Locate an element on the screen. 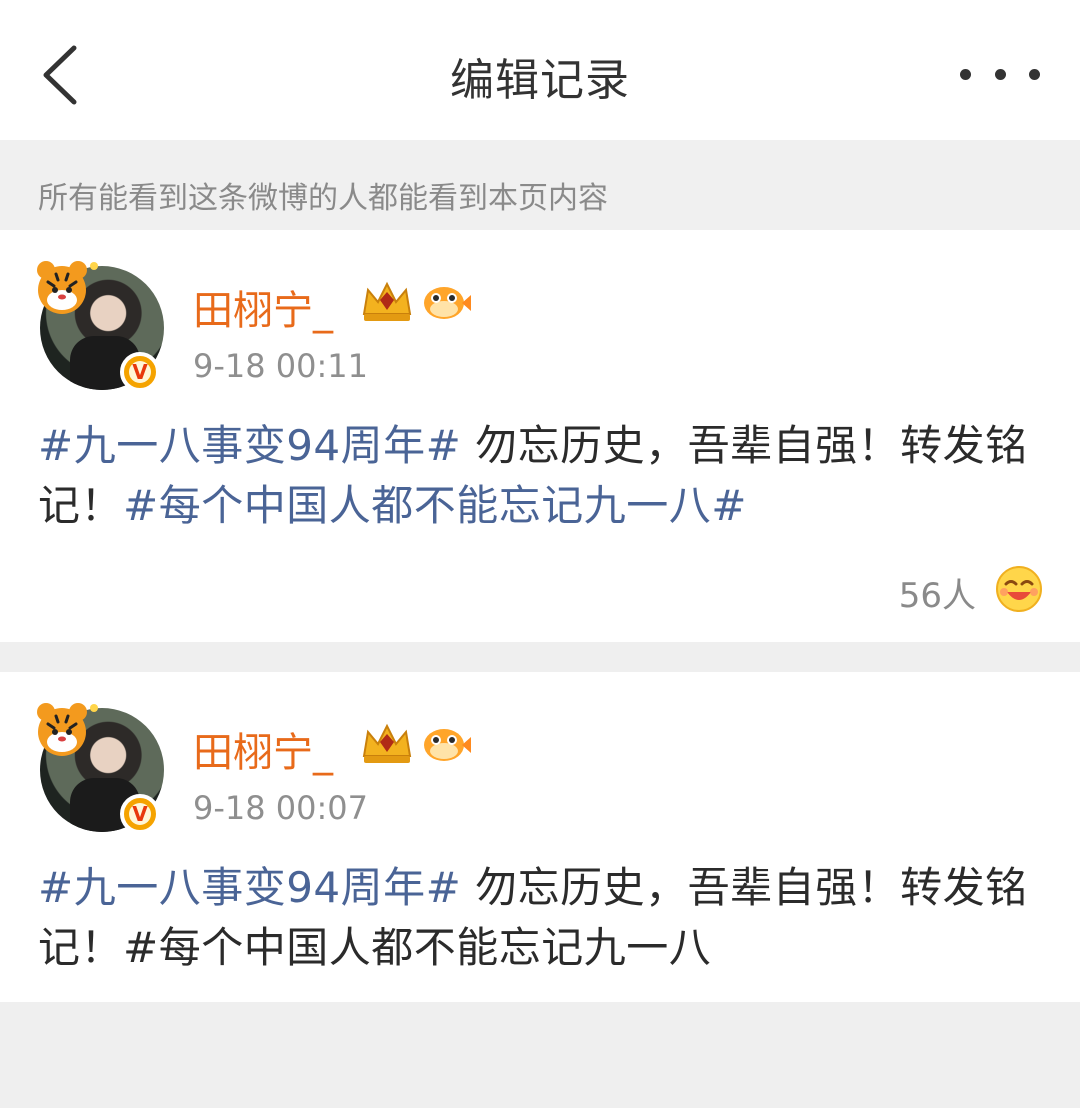 This screenshot has height=1108, width=1080. visibility-notice-text: 所有能看到这条微博的人都能看到本页内容 is located at coordinates (323, 198).